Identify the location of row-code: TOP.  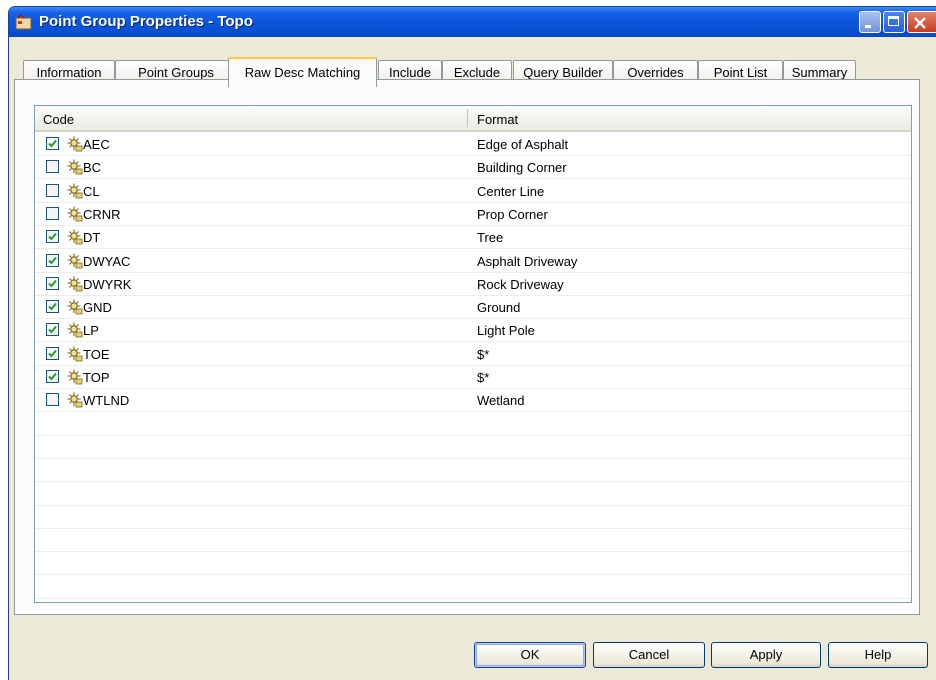
(96, 377).